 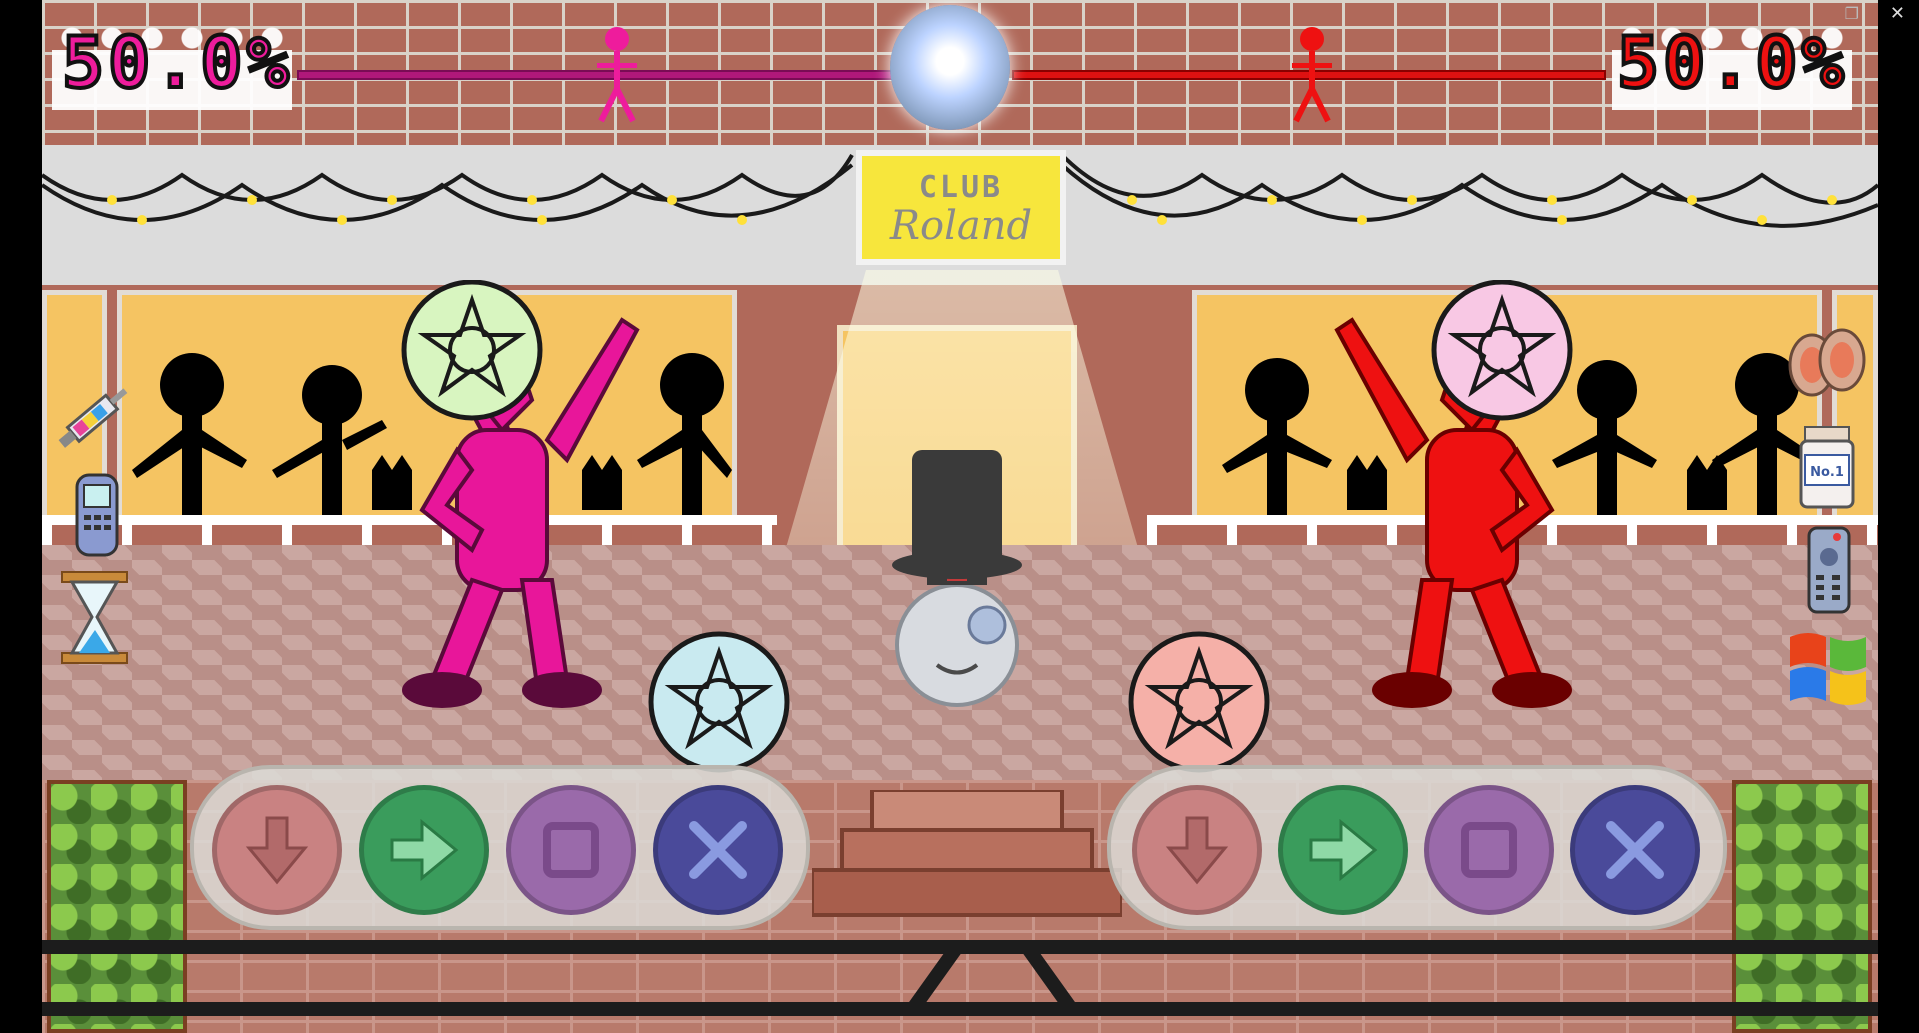 I want to click on left-down-arrow-button, so click(x=277, y=850).